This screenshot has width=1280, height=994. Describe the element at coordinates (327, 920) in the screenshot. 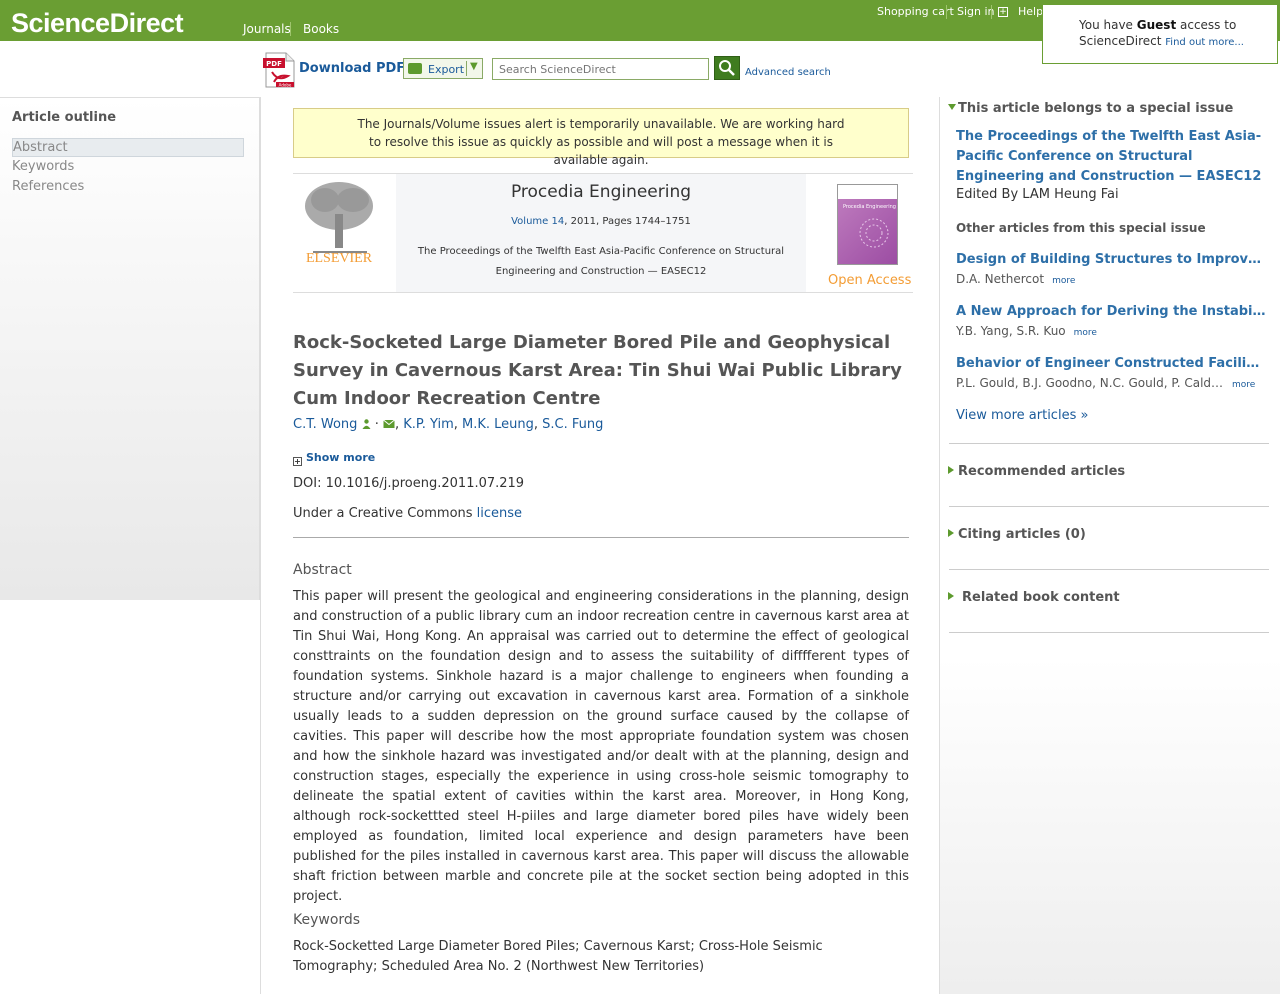

I see `keywords-heading: Keywords` at that location.